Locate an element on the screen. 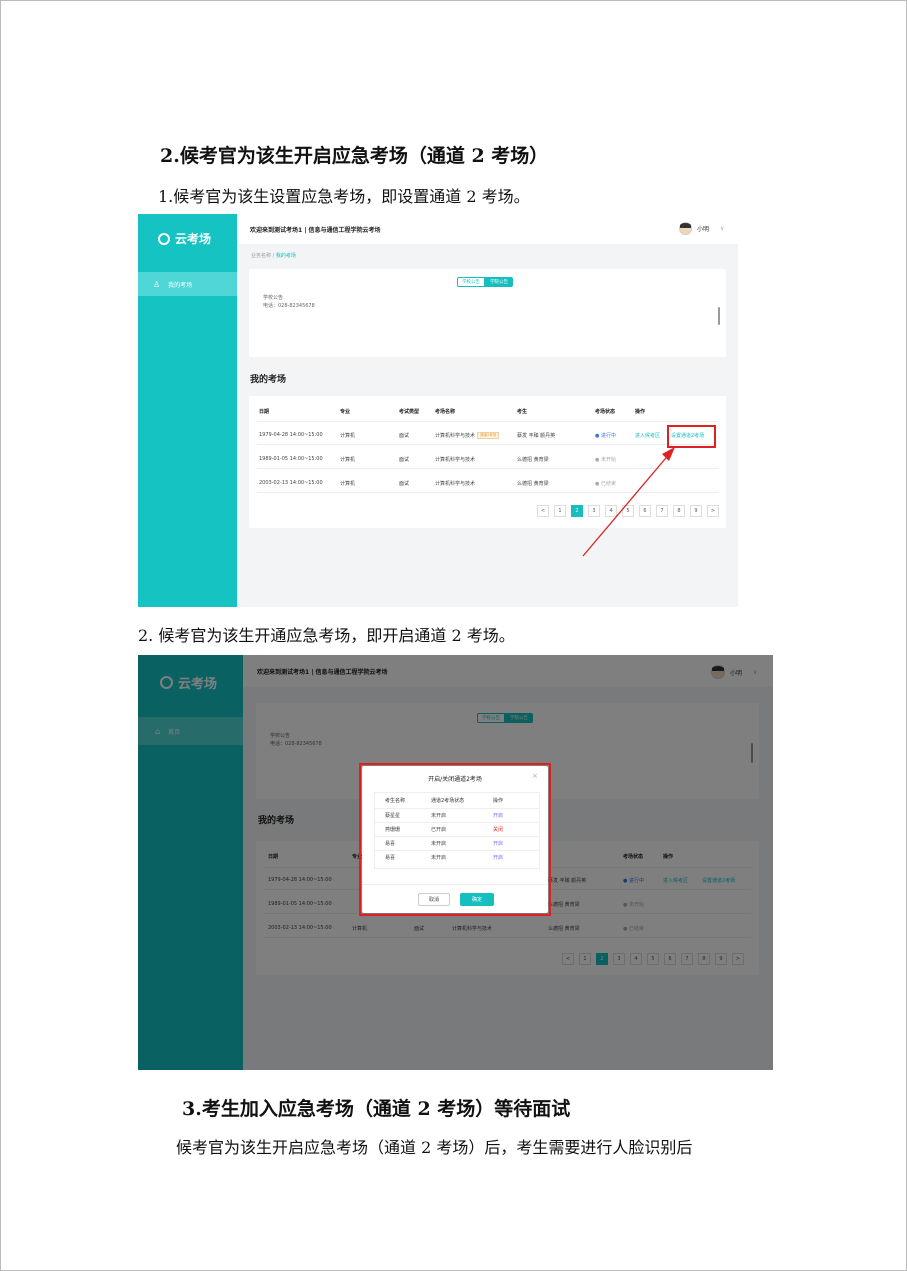  step-2-text: 2. 候考官为该生开通应急考场，即开启通道 2 考场。 is located at coordinates (326, 635).